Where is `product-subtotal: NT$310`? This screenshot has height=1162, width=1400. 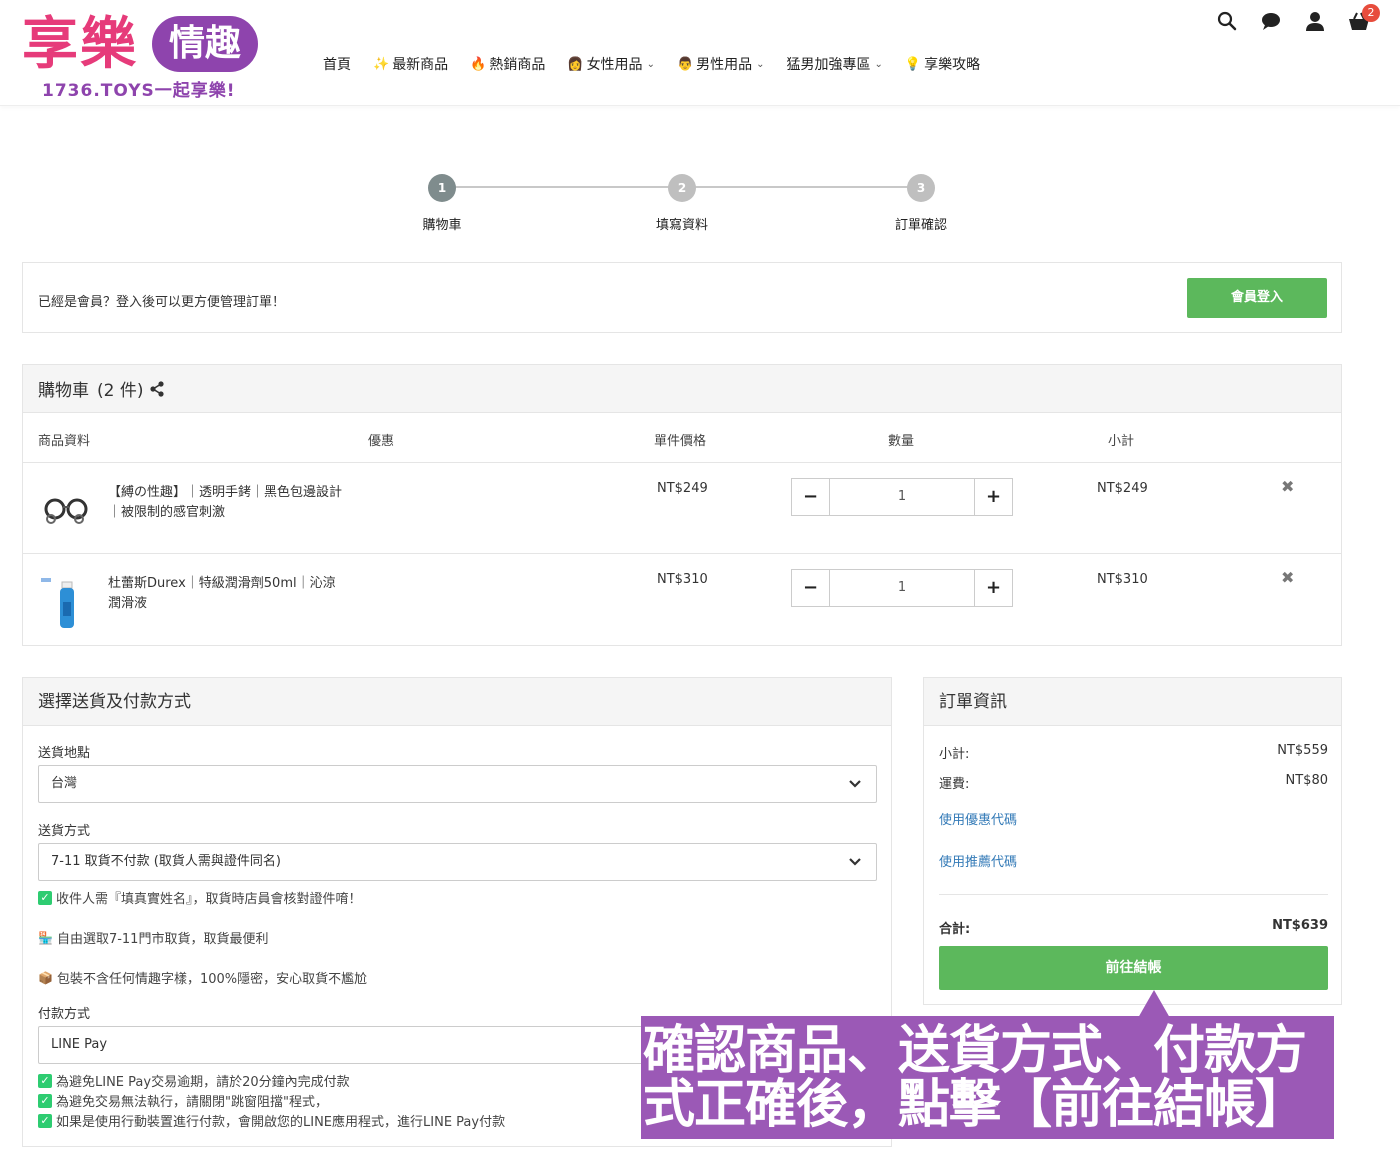
product-subtotal: NT$310 is located at coordinates (1122, 579).